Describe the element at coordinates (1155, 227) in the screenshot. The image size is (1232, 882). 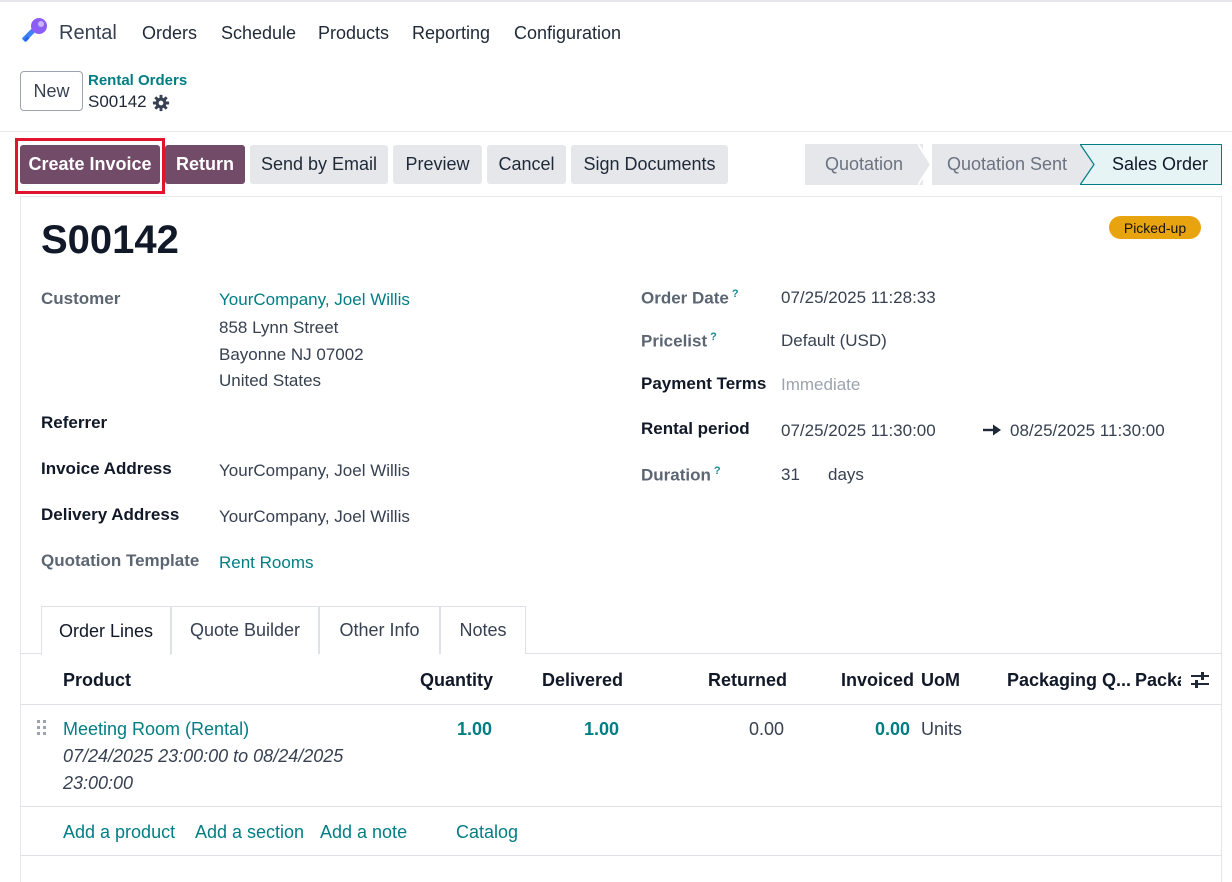
I see `status-badge: Picked-up` at that location.